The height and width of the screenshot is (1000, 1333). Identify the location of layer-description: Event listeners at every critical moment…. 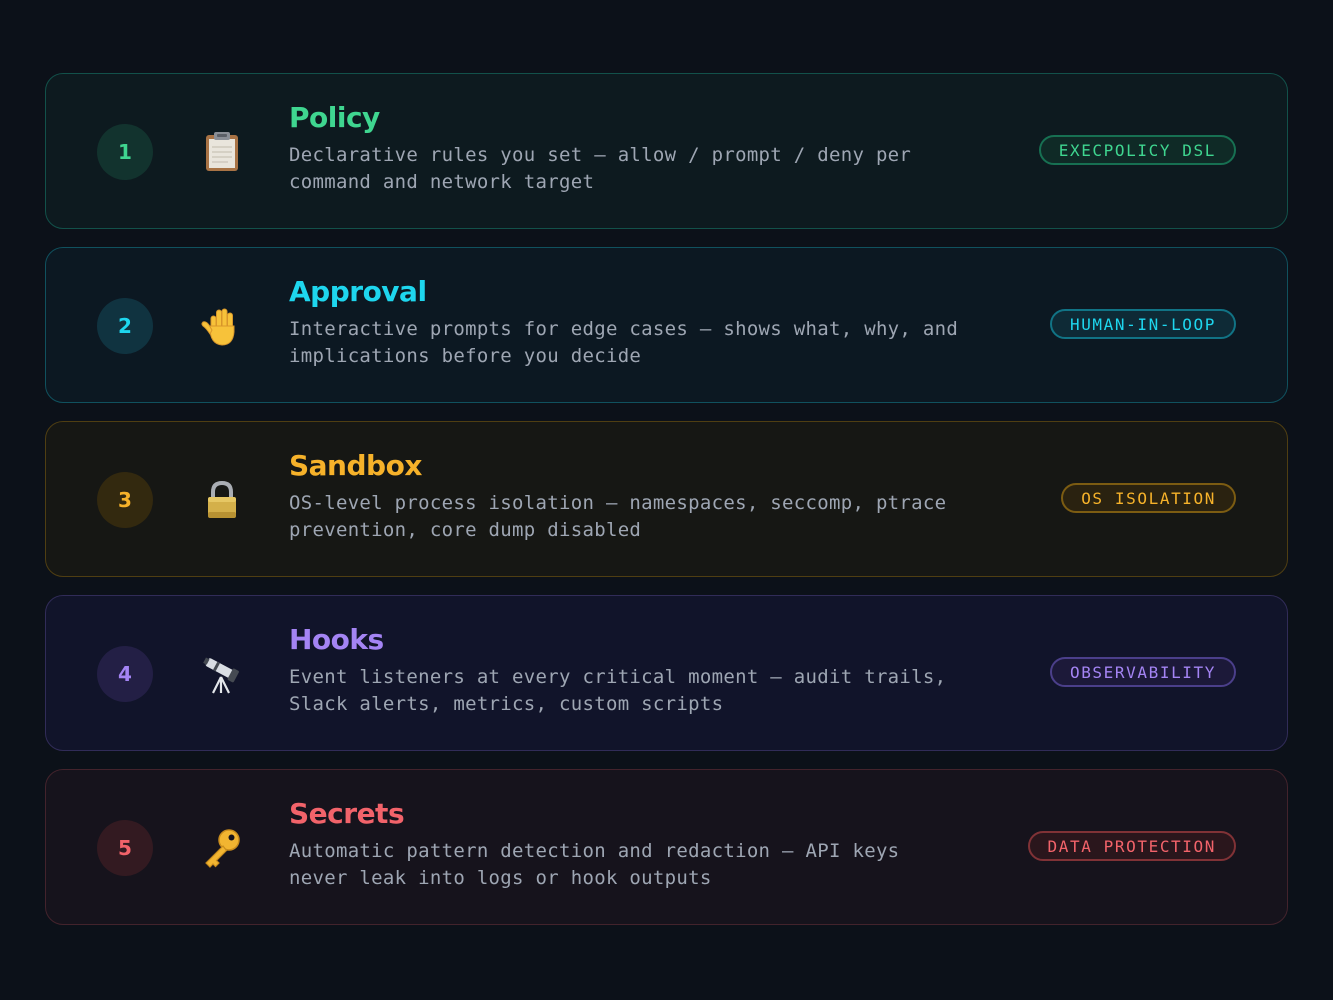
(618, 690).